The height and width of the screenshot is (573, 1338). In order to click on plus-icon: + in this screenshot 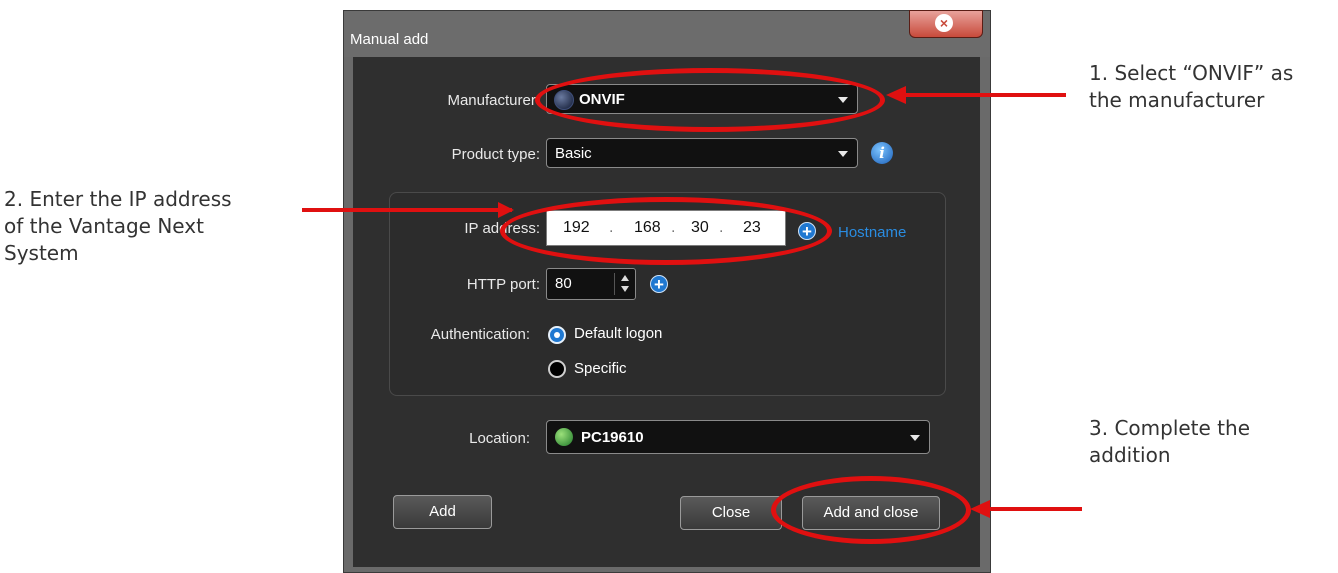, I will do `click(659, 284)`.